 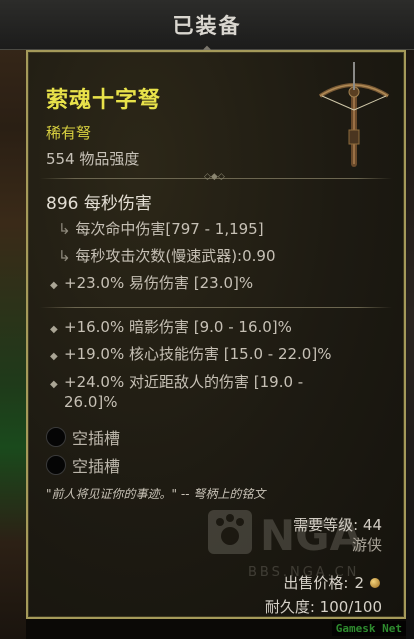 I want to click on site-stamp: Gamesk Net, so click(x=368, y=628).